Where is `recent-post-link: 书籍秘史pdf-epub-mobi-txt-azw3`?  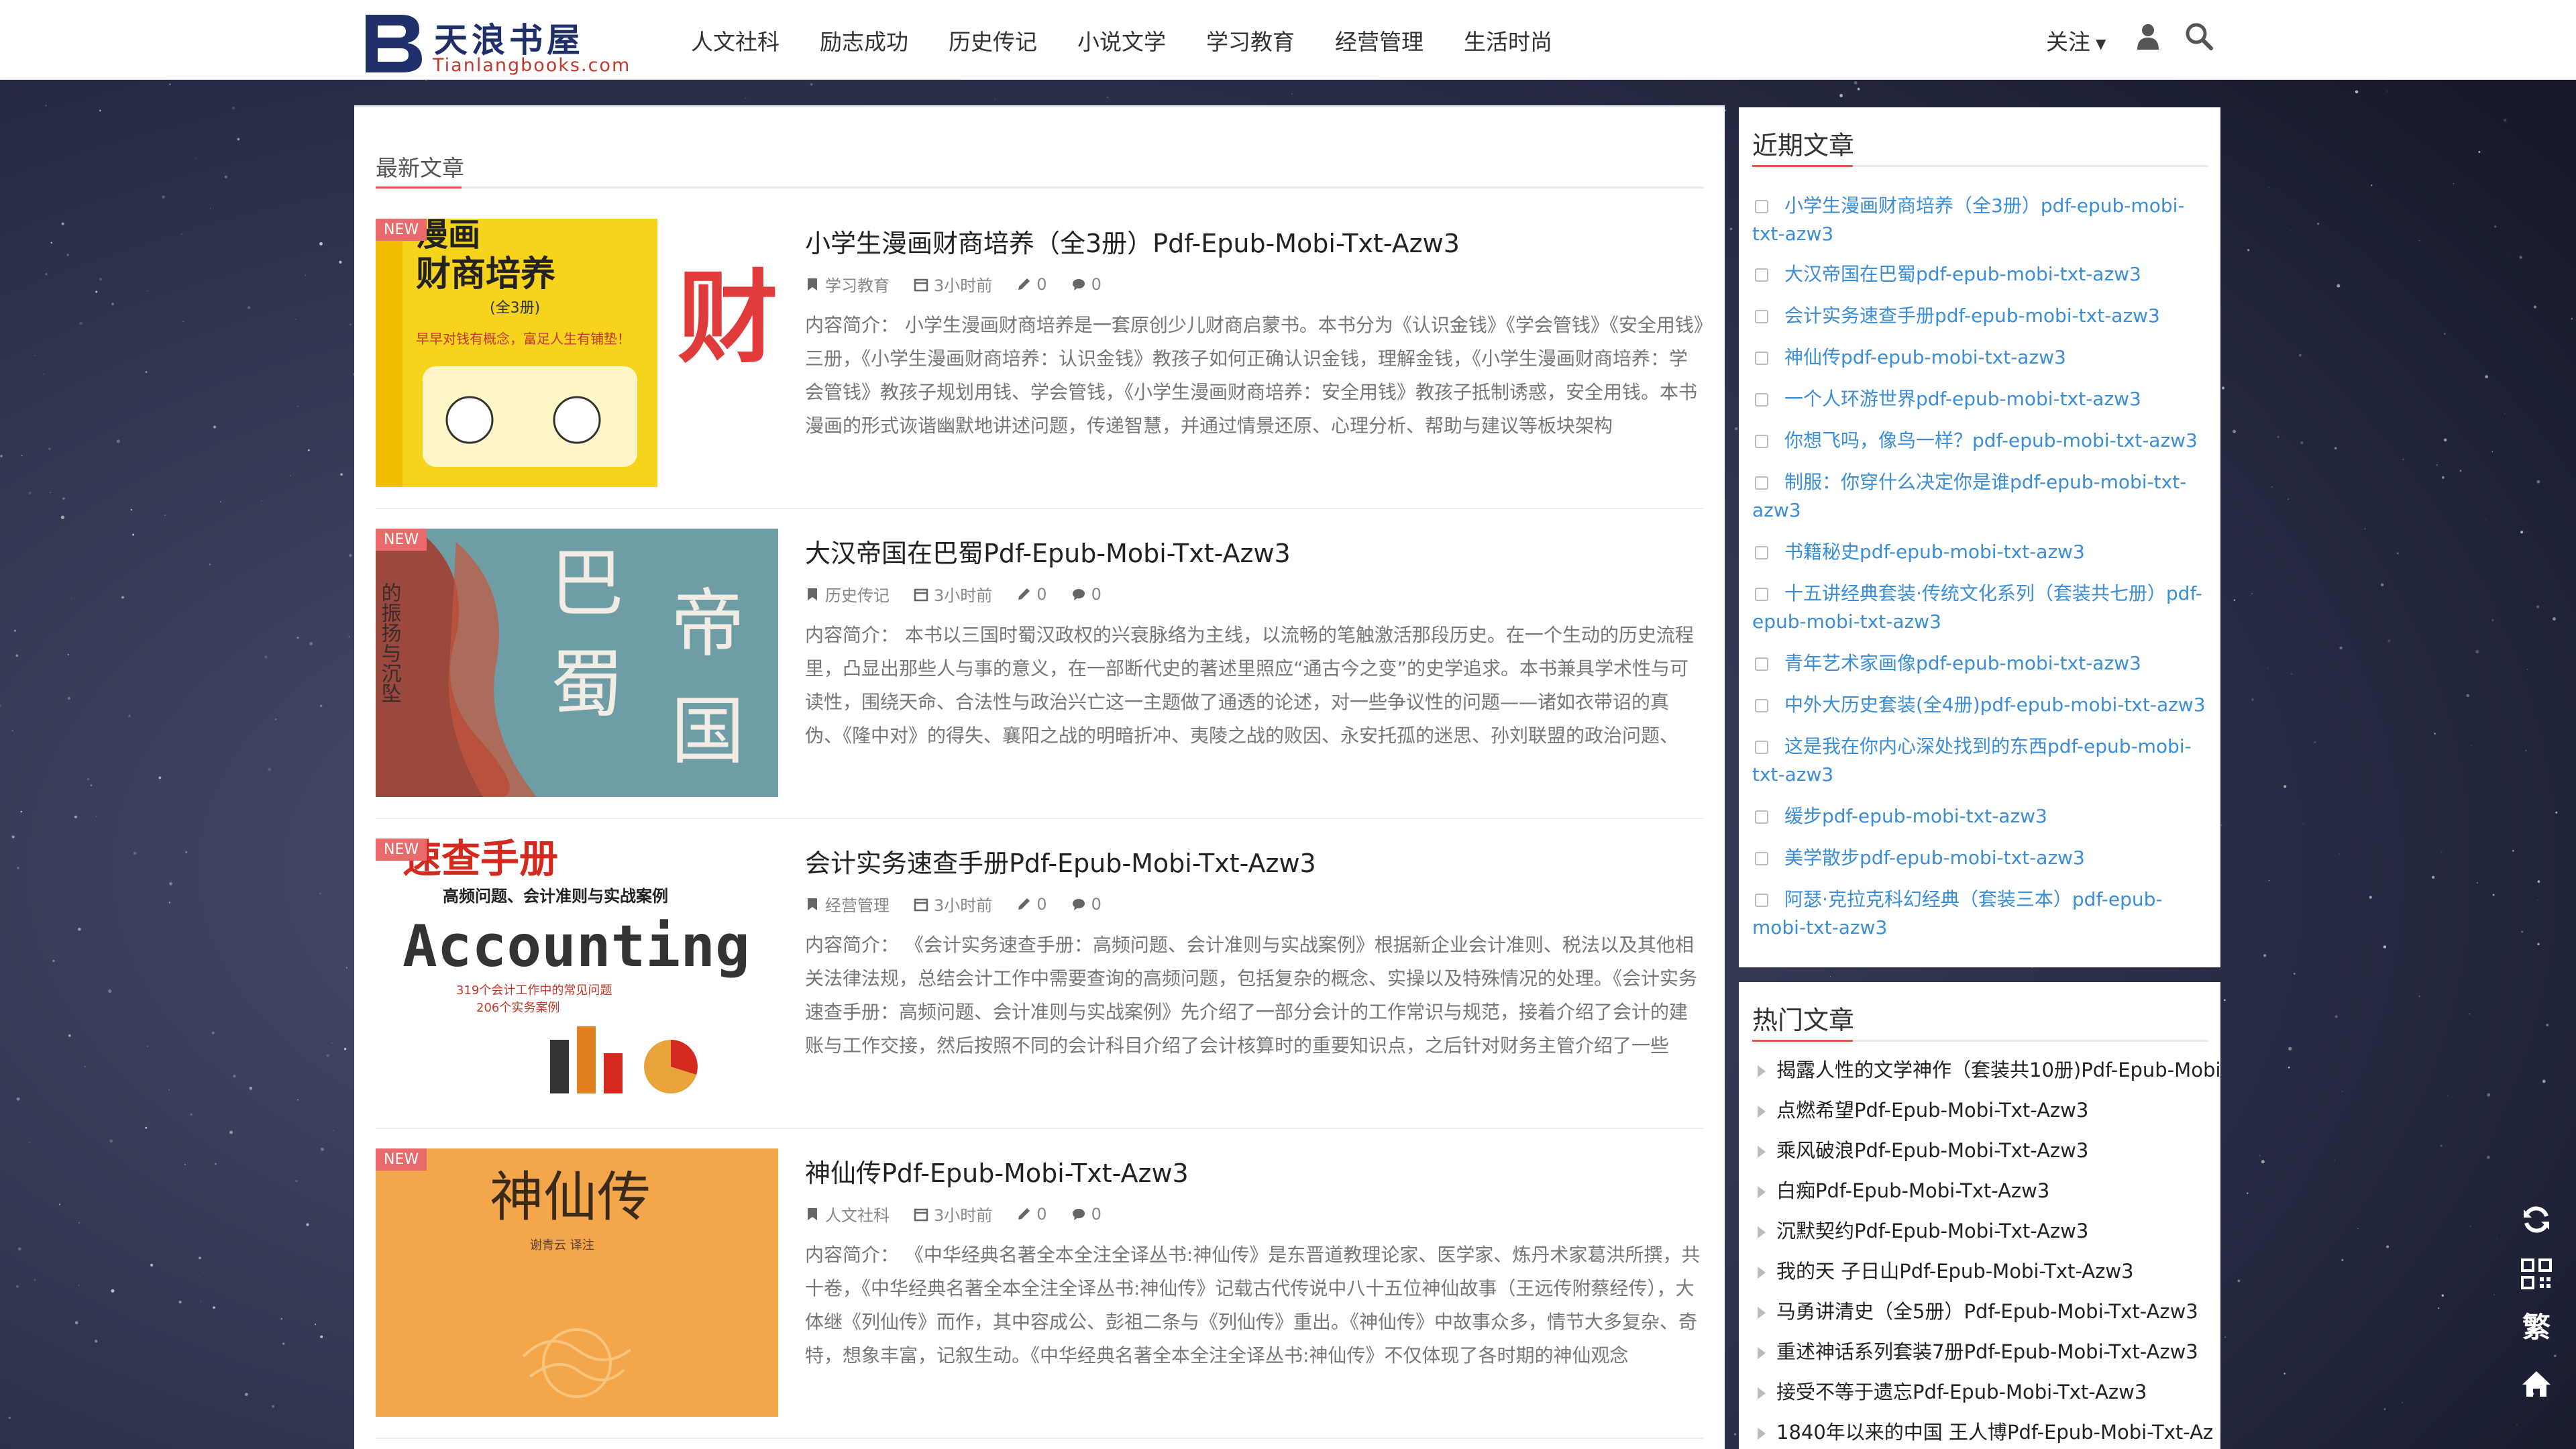
recent-post-link: 书籍秘史pdf-epub-mobi-txt-azw3 is located at coordinates (1983, 552).